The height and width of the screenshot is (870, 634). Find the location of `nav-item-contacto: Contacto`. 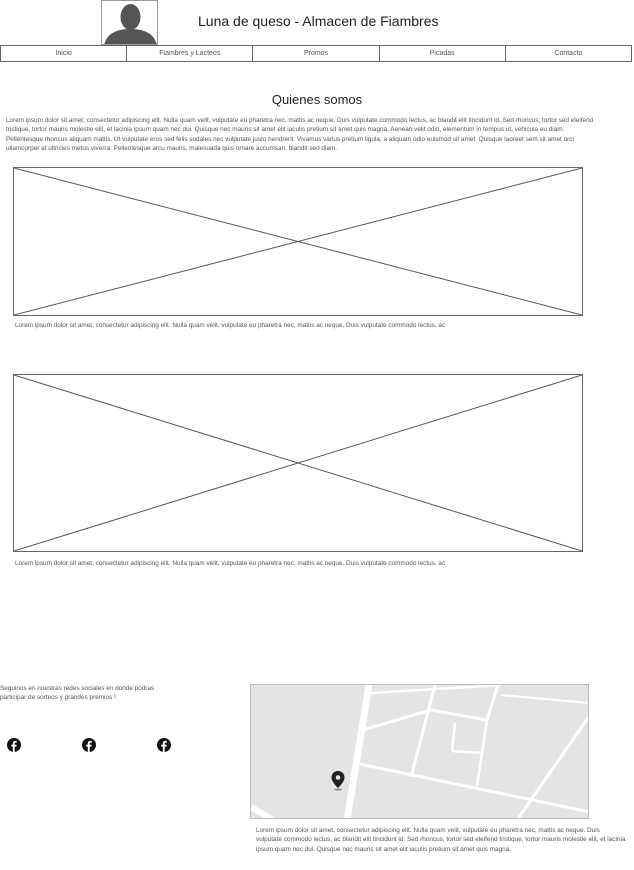

nav-item-contacto: Contacto is located at coordinates (569, 53).